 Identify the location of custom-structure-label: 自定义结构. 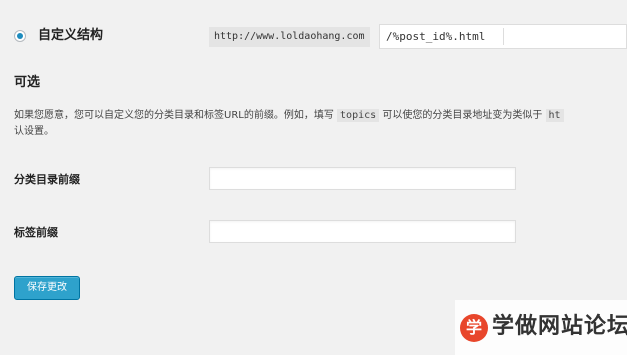
(71, 35).